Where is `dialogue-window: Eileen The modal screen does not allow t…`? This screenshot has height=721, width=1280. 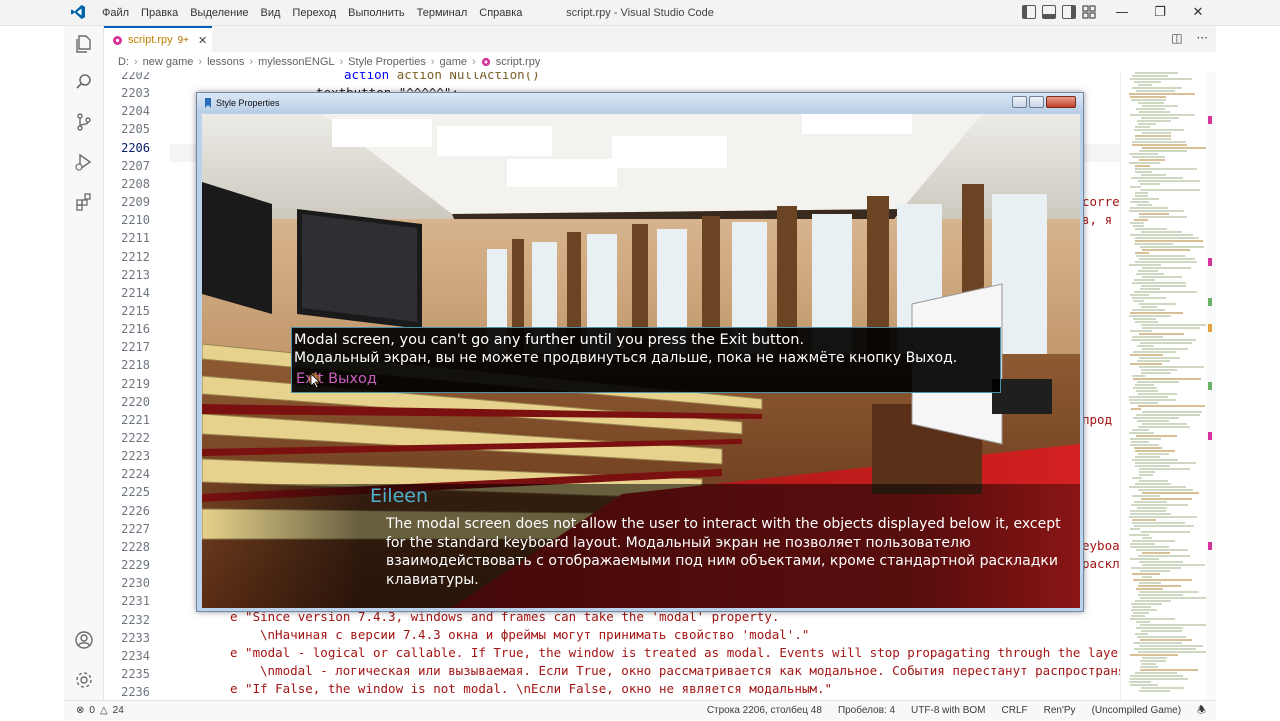
dialogue-window: Eileen The modal screen does not allow t… is located at coordinates (641, 546).